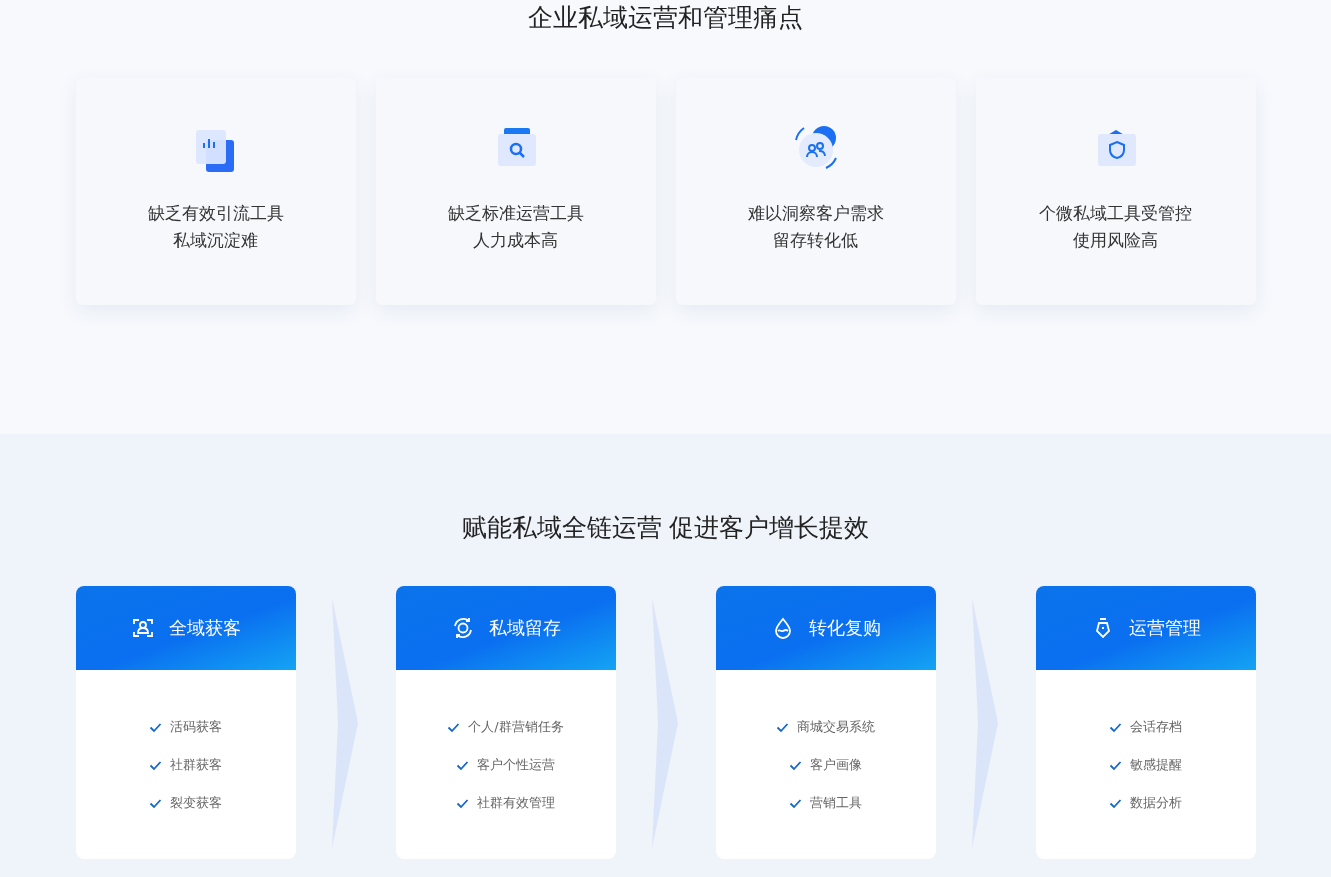  I want to click on feature-item-text: 商城交易系统, so click(836, 727).